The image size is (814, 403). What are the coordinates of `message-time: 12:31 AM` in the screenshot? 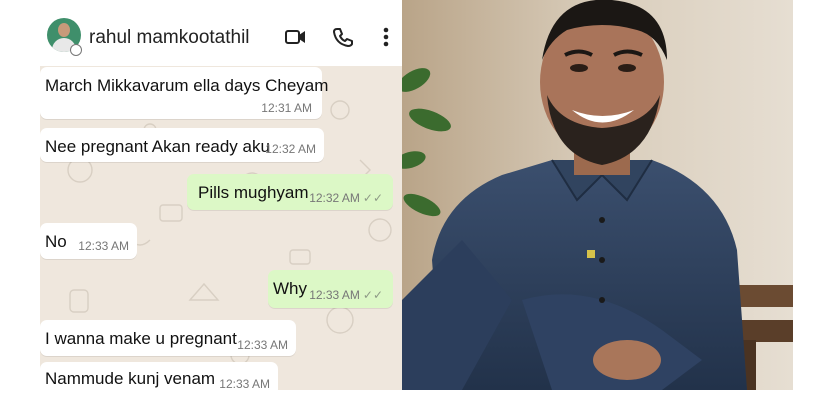 It's located at (286, 108).